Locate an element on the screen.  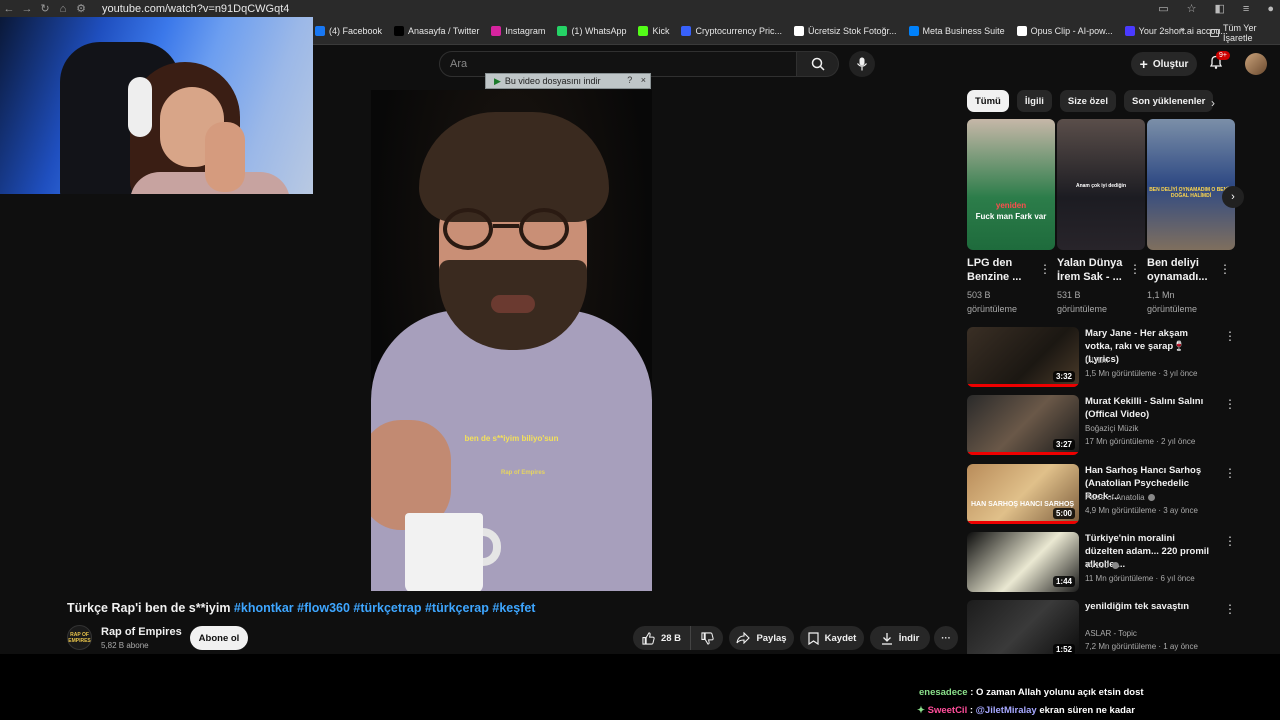
video-thumbnail: 3:32 is located at coordinates (1023, 357).